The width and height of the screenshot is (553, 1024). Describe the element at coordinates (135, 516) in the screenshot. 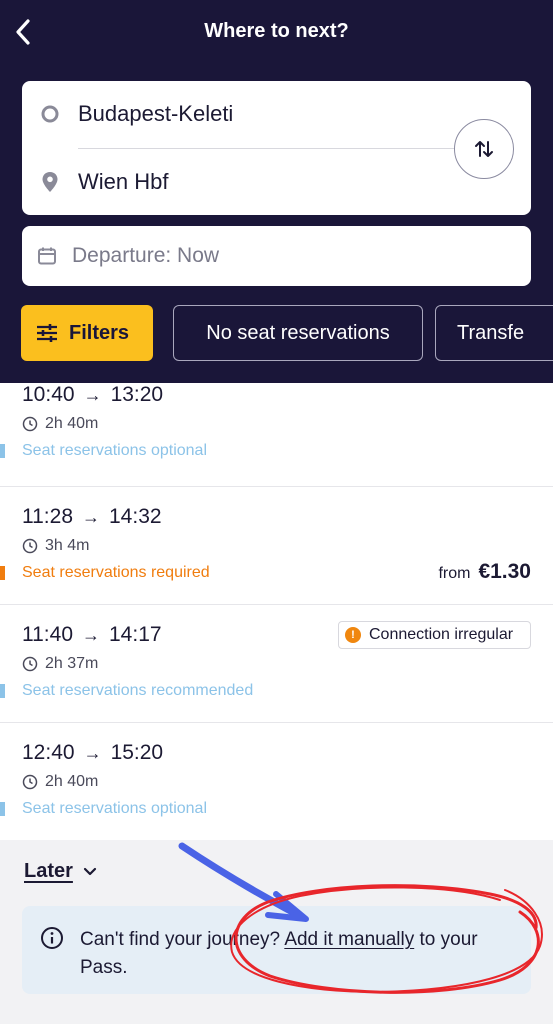

I see `arrival-time: 14:32` at that location.